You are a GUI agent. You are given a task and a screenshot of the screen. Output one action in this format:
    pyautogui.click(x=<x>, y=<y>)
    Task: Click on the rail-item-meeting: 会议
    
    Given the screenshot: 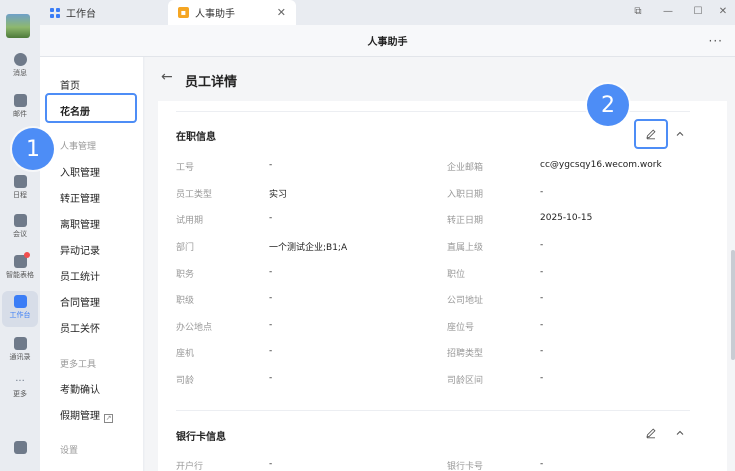 What is the action you would take?
    pyautogui.click(x=20, y=226)
    